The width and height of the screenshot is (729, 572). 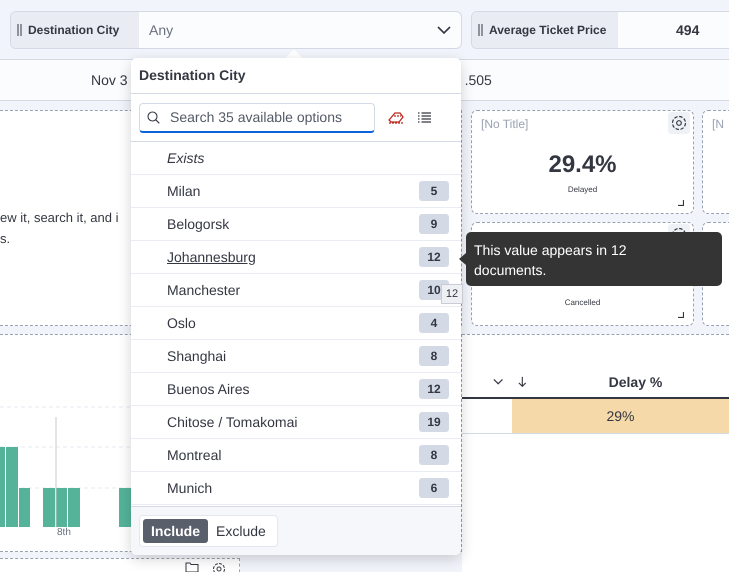 What do you see at coordinates (620, 416) in the screenshot?
I see `table-cell: 29%` at bounding box center [620, 416].